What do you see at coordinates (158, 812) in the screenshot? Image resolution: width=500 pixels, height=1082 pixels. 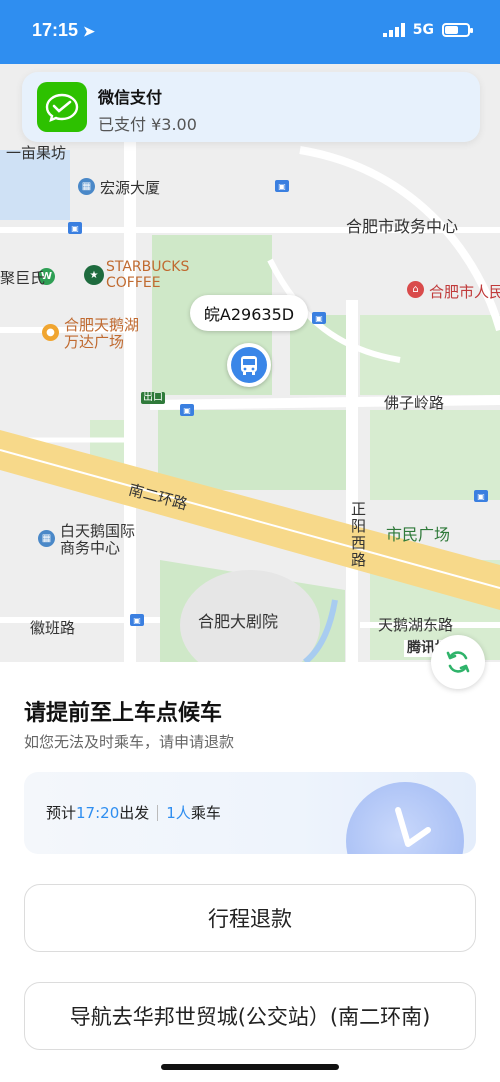 I see `divider` at bounding box center [158, 812].